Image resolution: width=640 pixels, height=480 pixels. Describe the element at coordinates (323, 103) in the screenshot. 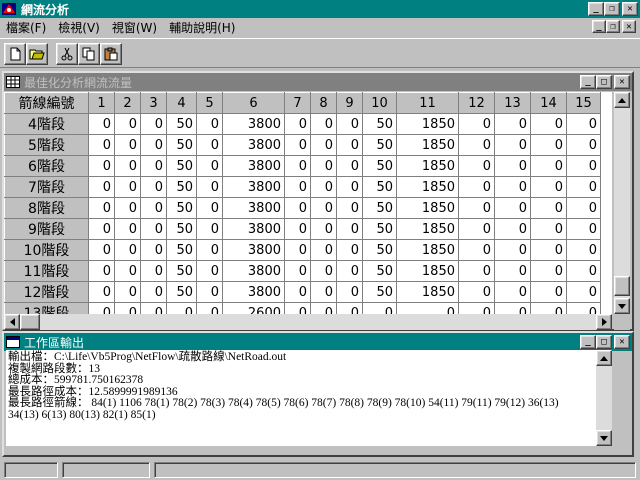

I see `column-header: 8` at that location.